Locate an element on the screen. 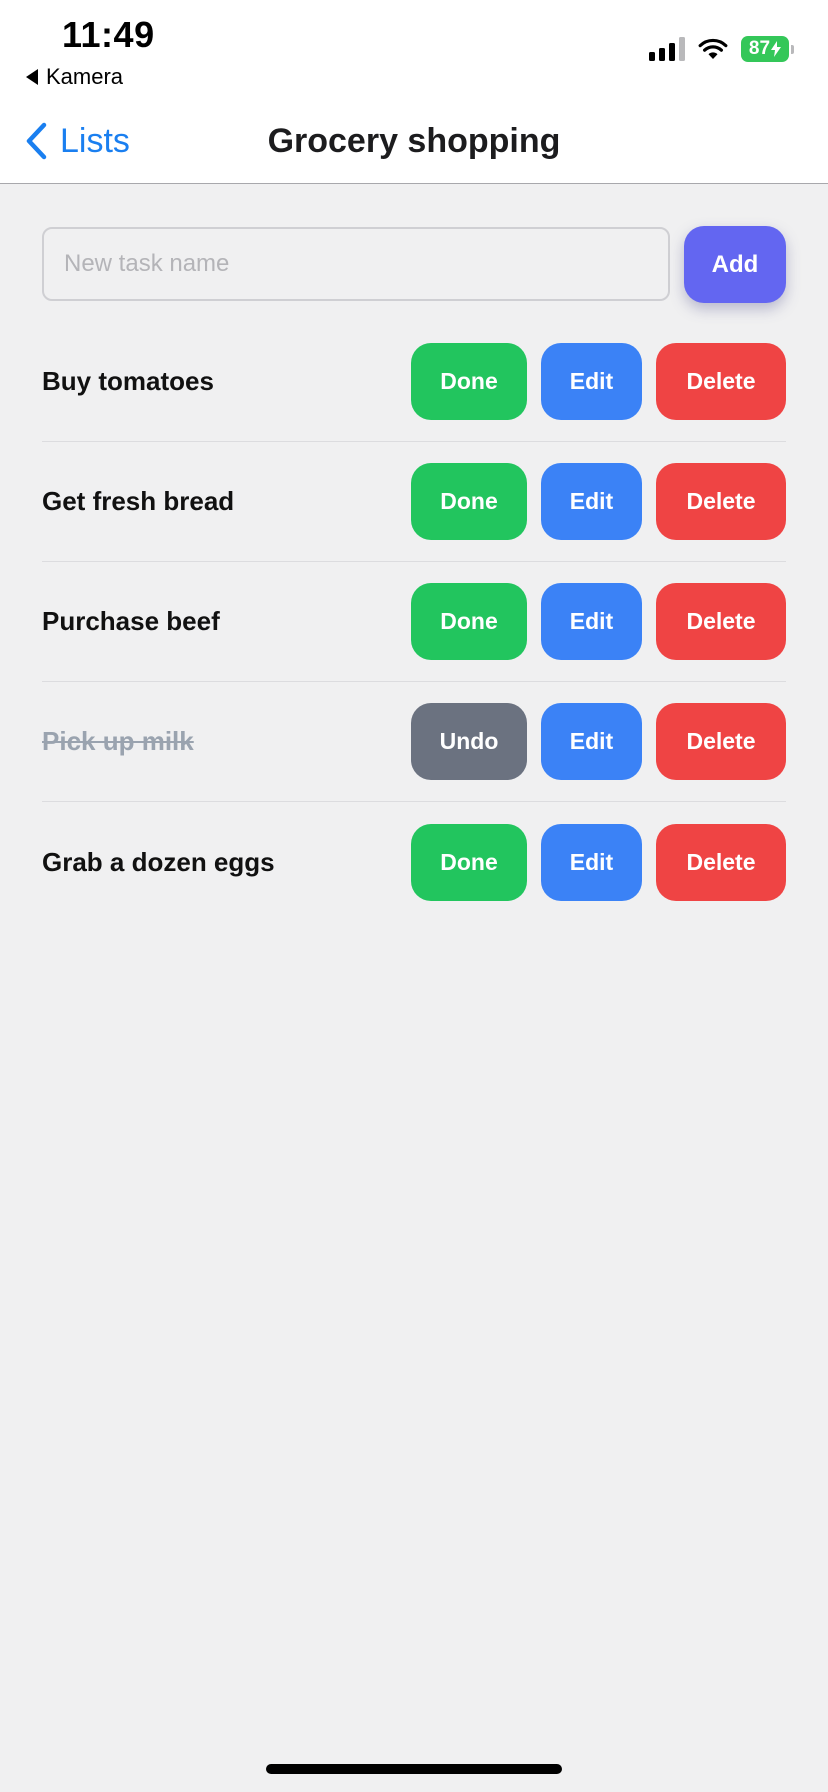 This screenshot has width=828, height=1792. status-indicators: 87 is located at coordinates (721, 49).